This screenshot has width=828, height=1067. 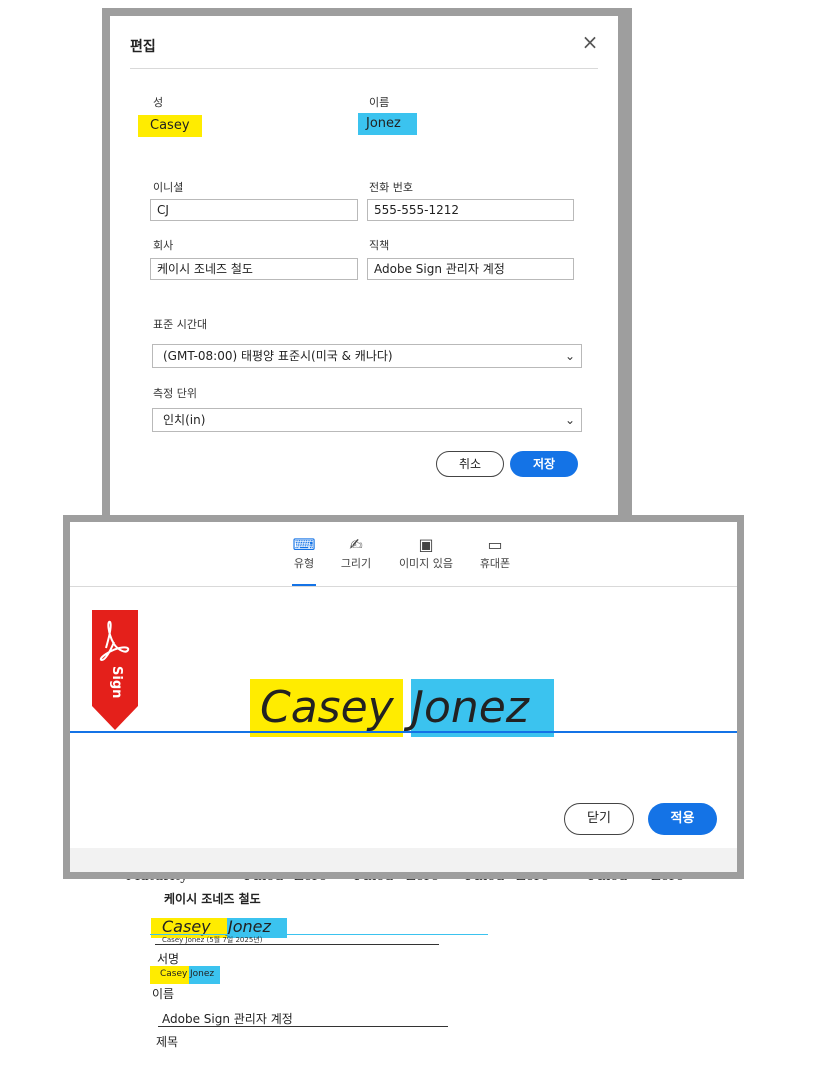 What do you see at coordinates (167, 1042) in the screenshot?
I see `doc-title-label: 제목` at bounding box center [167, 1042].